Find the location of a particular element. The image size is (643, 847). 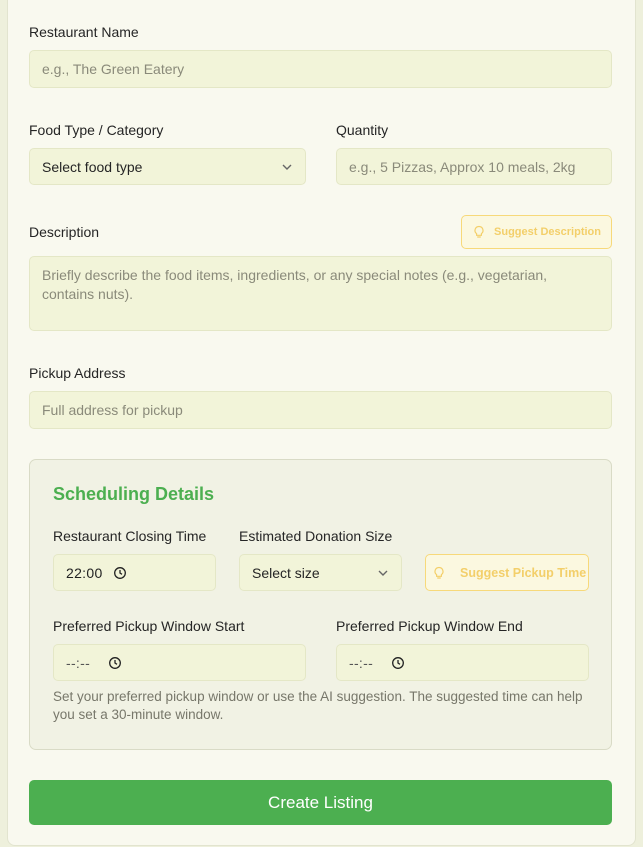

window-end-value: --:-- is located at coordinates (361, 662).